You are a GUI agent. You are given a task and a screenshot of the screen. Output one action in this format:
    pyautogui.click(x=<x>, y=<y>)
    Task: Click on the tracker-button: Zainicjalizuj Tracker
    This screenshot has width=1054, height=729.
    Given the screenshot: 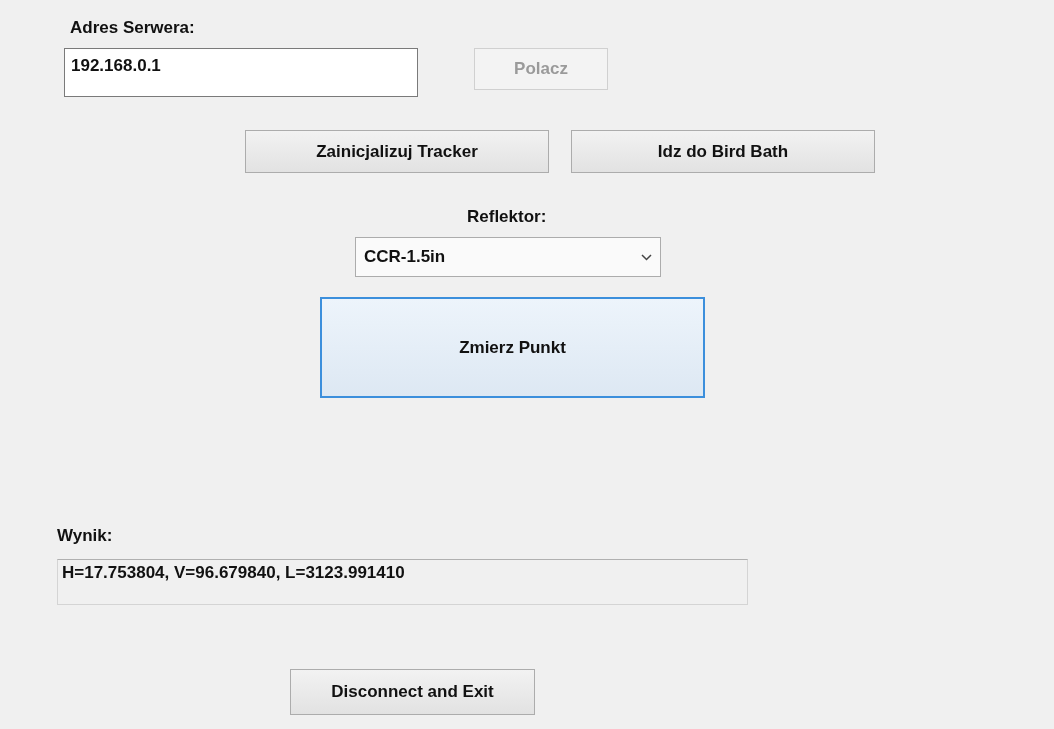 What is the action you would take?
    pyautogui.click(x=397, y=151)
    